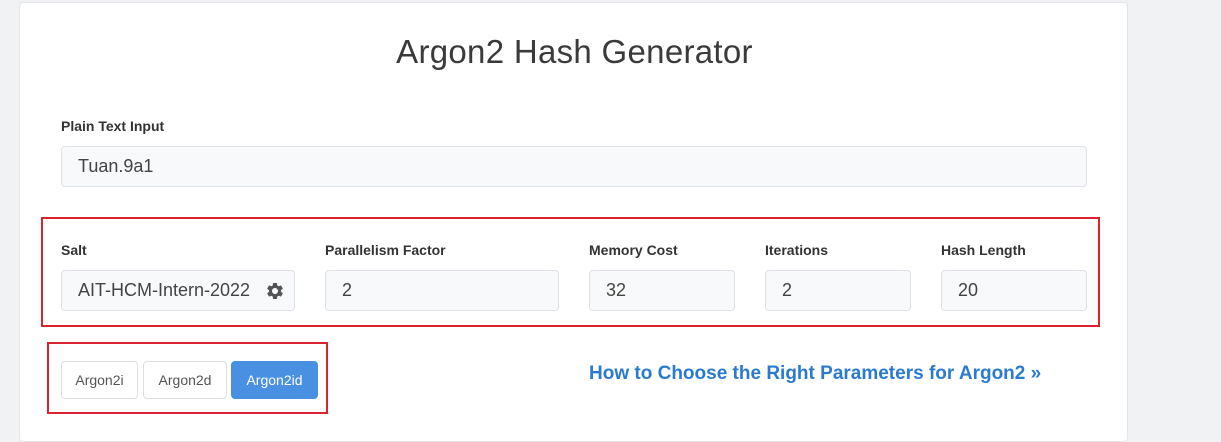 This screenshot has height=442, width=1221. I want to click on argon2d-button: Argon2d, so click(185, 380).